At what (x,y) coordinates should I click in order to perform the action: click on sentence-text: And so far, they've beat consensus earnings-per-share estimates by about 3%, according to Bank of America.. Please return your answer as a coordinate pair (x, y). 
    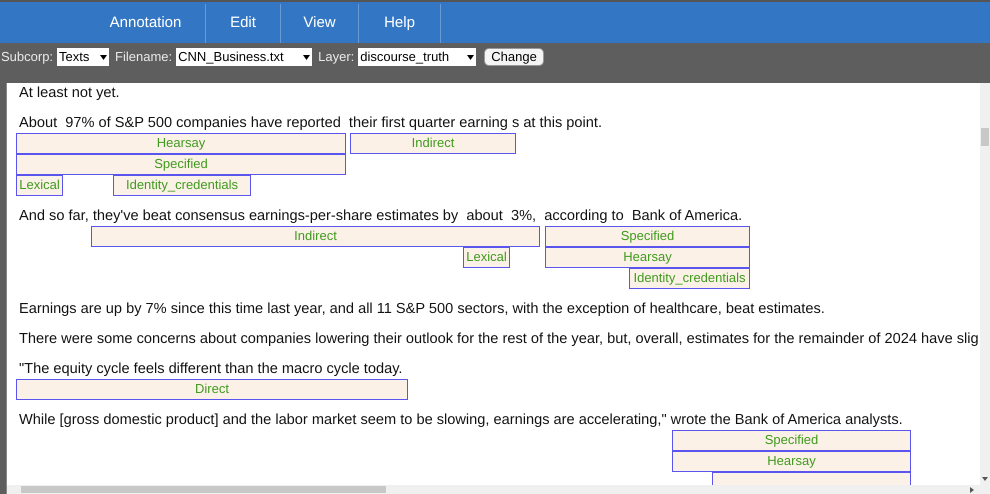
    Looking at the image, I should click on (380, 216).